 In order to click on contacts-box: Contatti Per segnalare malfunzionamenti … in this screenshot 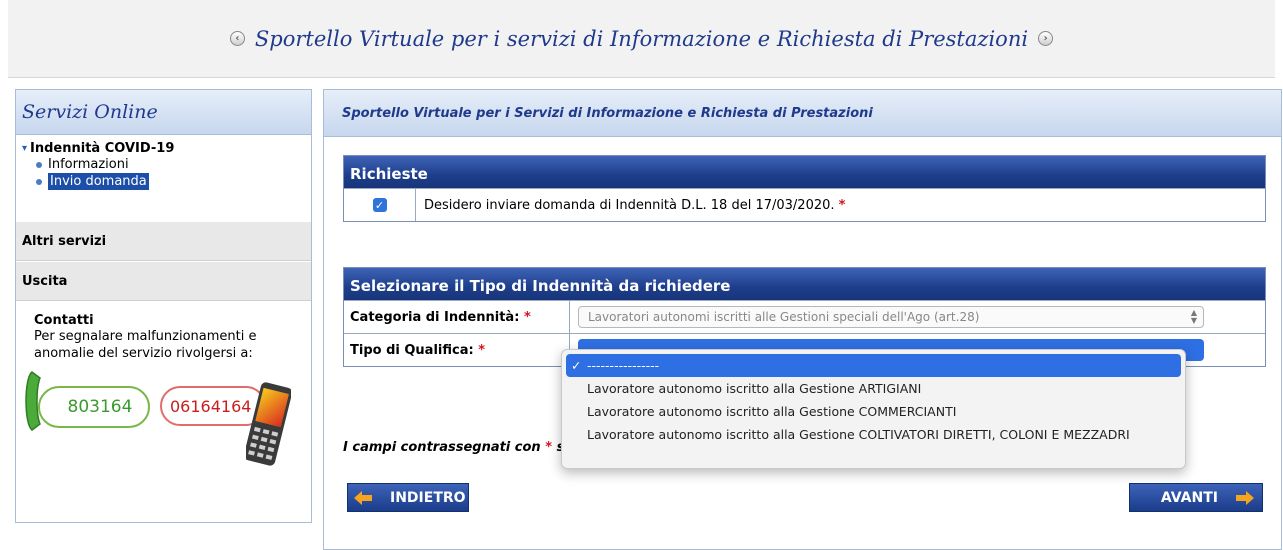, I will do `click(163, 331)`.